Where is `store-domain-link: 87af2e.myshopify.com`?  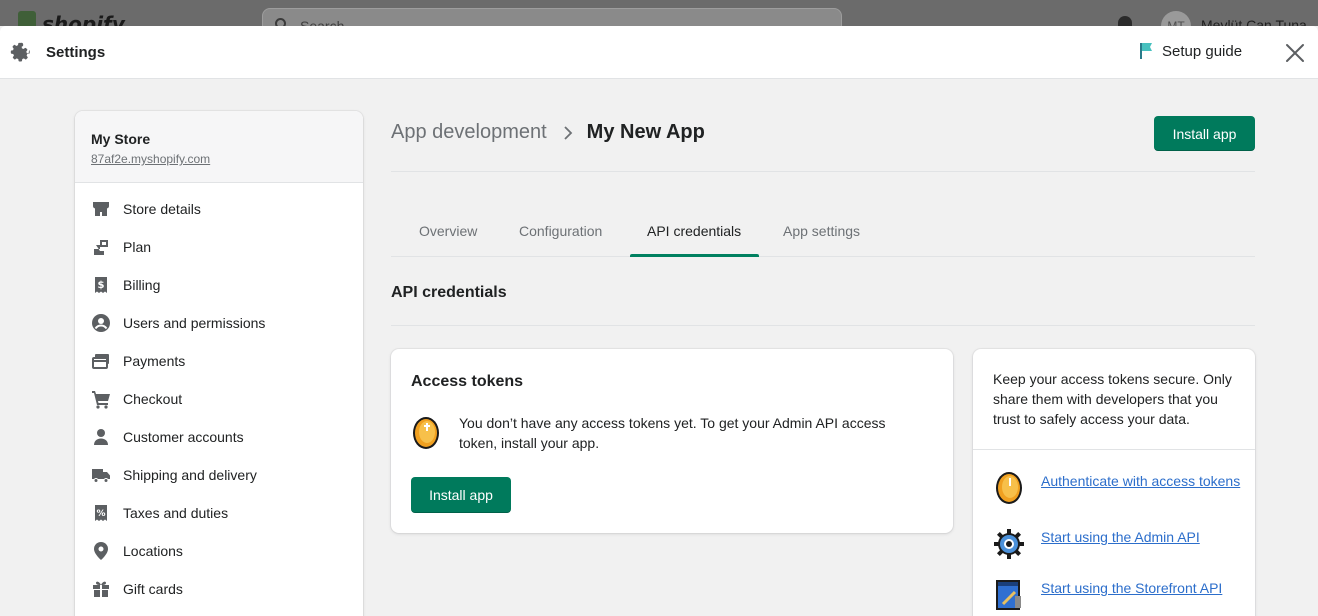
store-domain-link: 87af2e.myshopify.com is located at coordinates (150, 159).